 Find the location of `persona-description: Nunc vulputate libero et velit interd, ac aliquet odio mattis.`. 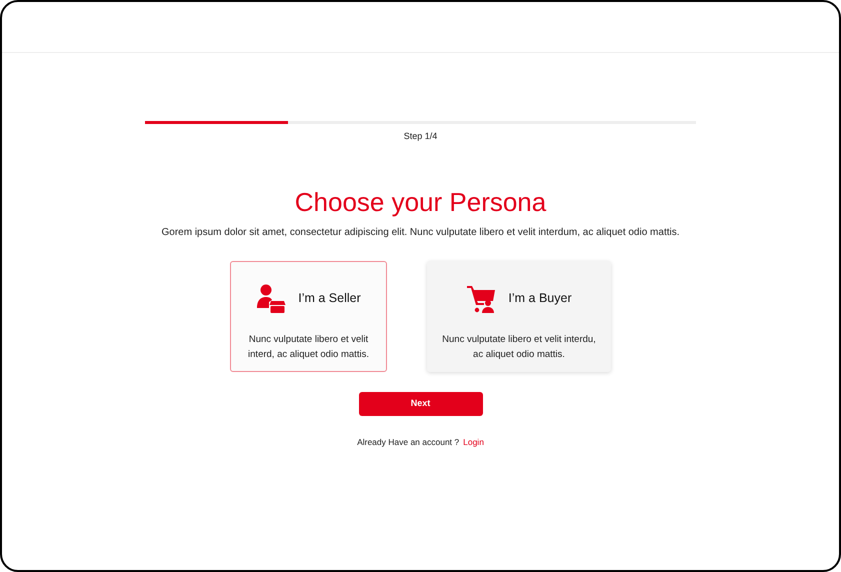

persona-description: Nunc vulputate libero et velit interd, ac aliquet odio mattis. is located at coordinates (308, 347).